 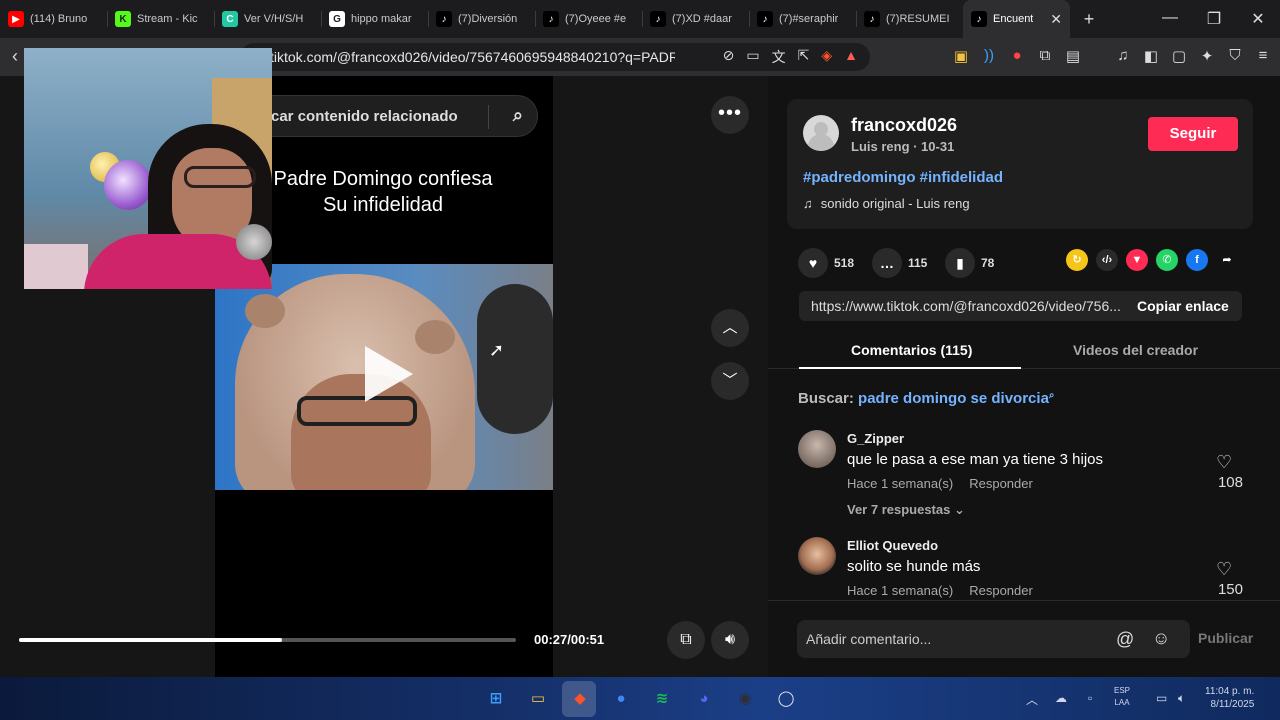 I want to click on browser-tab: ♪ (7)Oyeee #e, so click(x=588, y=19).